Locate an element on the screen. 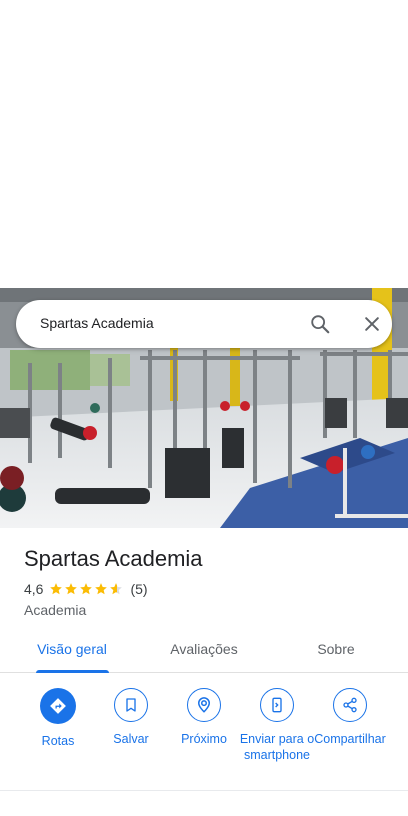 The width and height of the screenshot is (408, 816). nearby-label: Próximo is located at coordinates (204, 739).